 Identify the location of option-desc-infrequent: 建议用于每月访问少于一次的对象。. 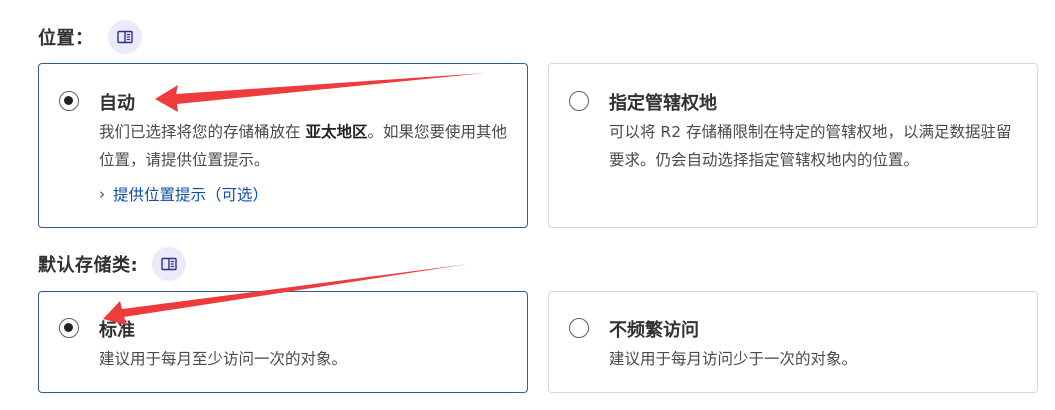
(733, 359).